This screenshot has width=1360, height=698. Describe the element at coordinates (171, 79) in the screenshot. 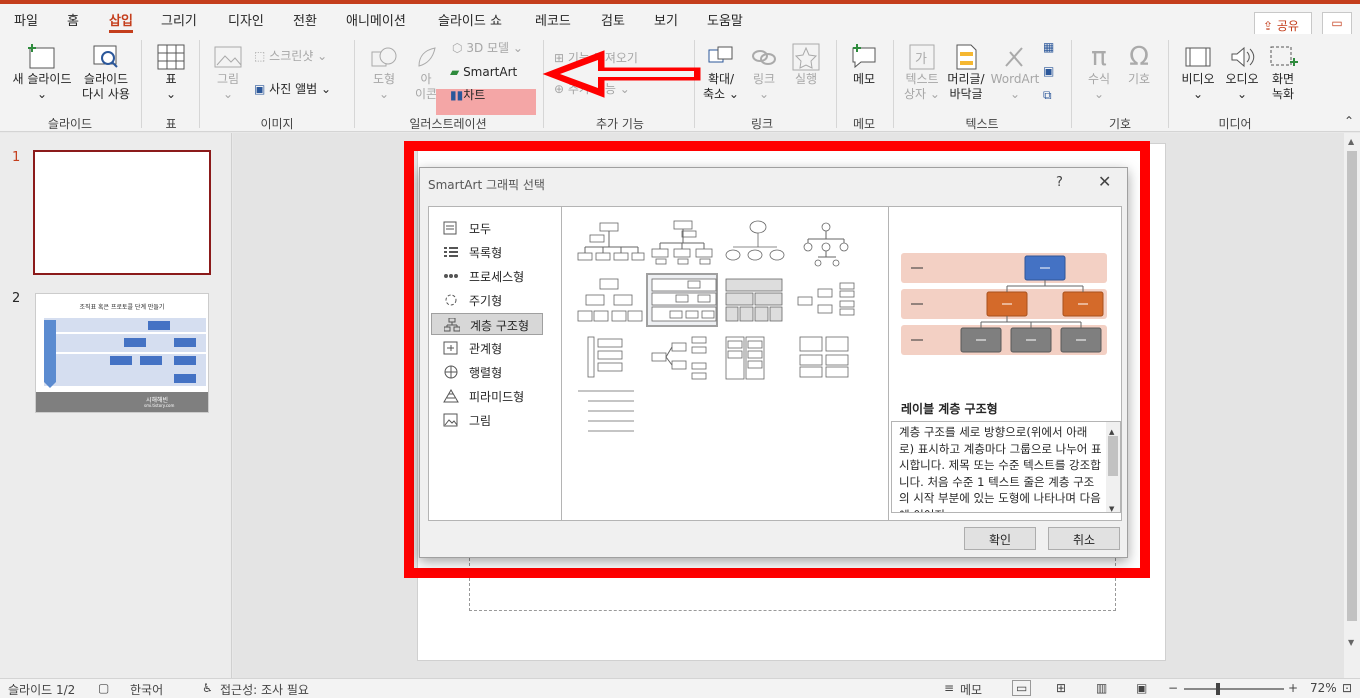

I see `table-label: 표` at that location.